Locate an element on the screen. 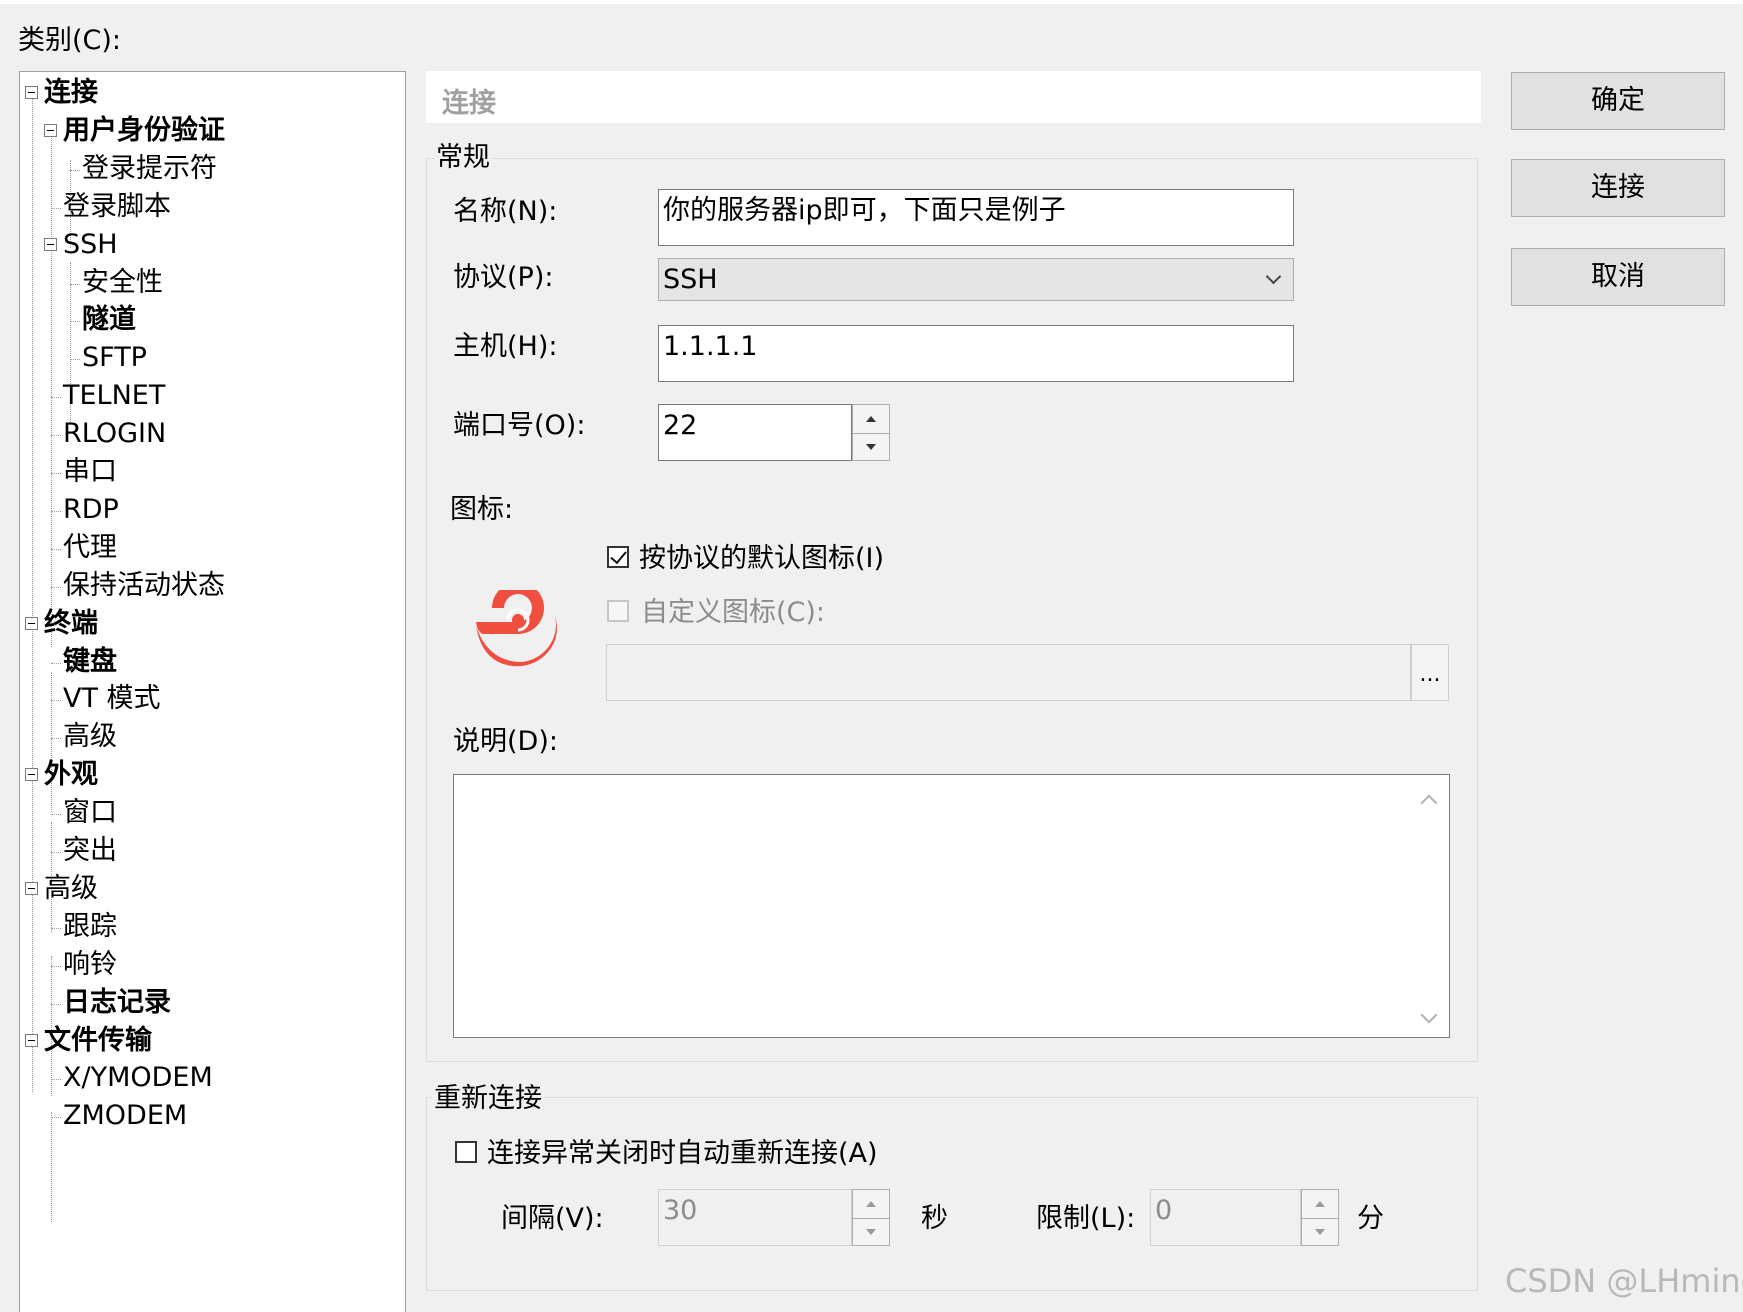 The image size is (1743, 1312). reconnect-group-title: 重新连接 is located at coordinates (488, 1099).